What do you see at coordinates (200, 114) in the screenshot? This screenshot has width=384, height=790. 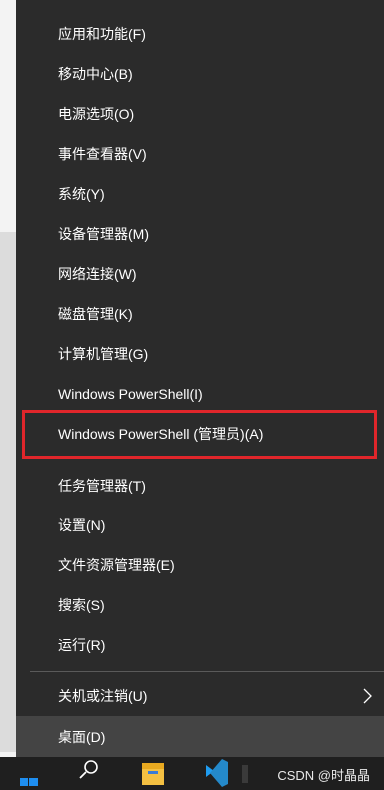 I see `menu-item-power-options: 电源选项(O)` at bounding box center [200, 114].